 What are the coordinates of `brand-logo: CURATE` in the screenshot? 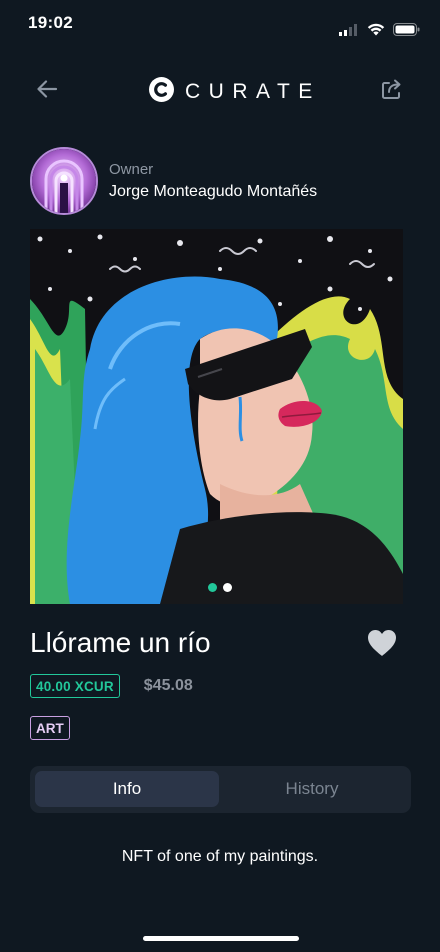 It's located at (234, 92).